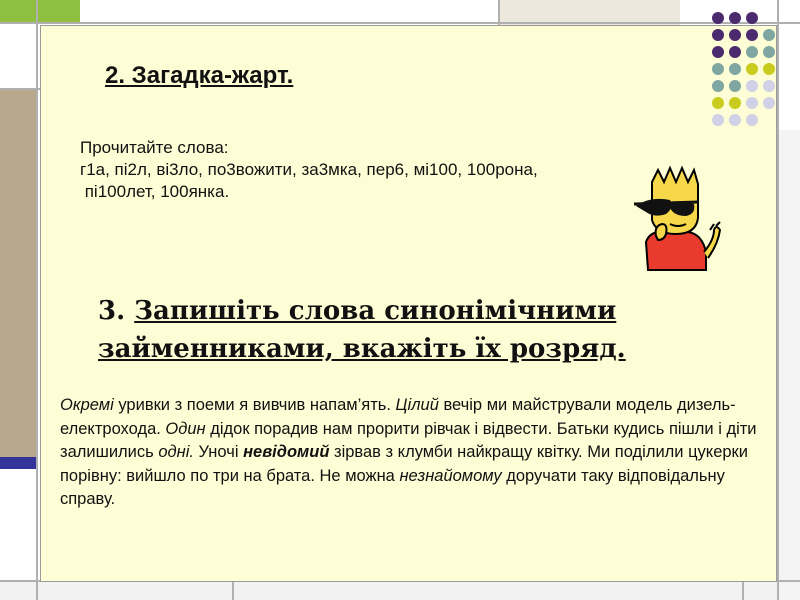 The height and width of the screenshot is (600, 800). Describe the element at coordinates (289, 11) in the screenshot. I see `top-gray-block` at that location.